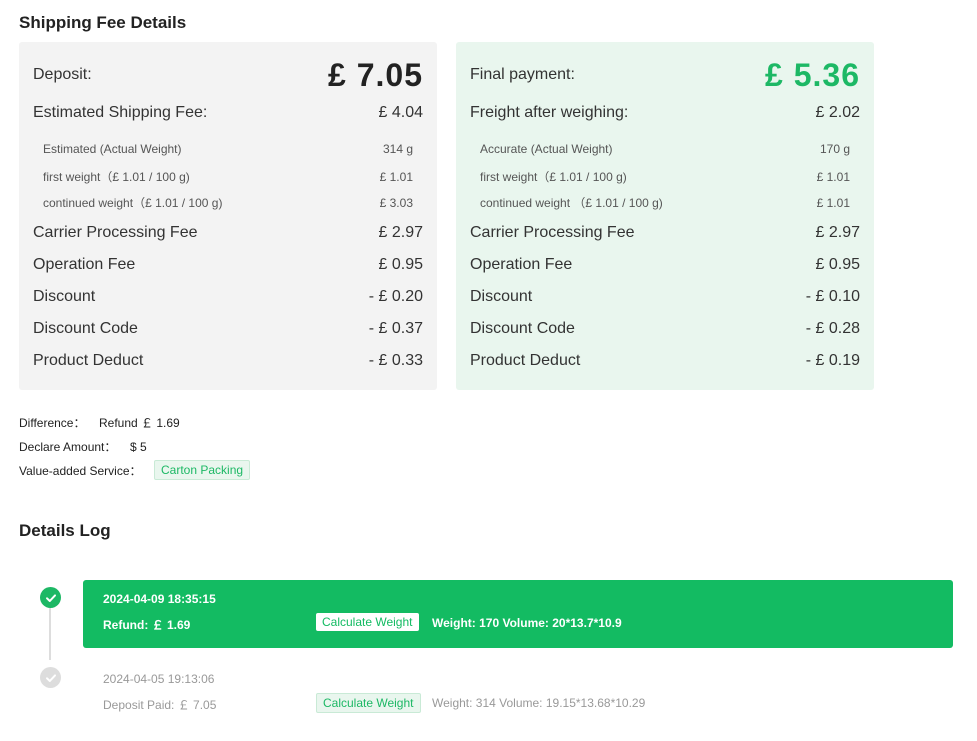 The width and height of the screenshot is (977, 741). I want to click on estimated-fee-row: Estimated Shipping Fee: £ 4.04, so click(228, 113).